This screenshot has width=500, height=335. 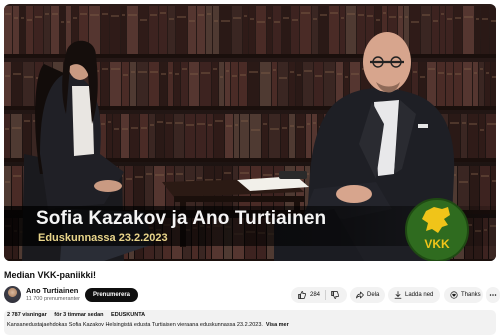 I want to click on thanks-label: Thanks, so click(x=471, y=295).